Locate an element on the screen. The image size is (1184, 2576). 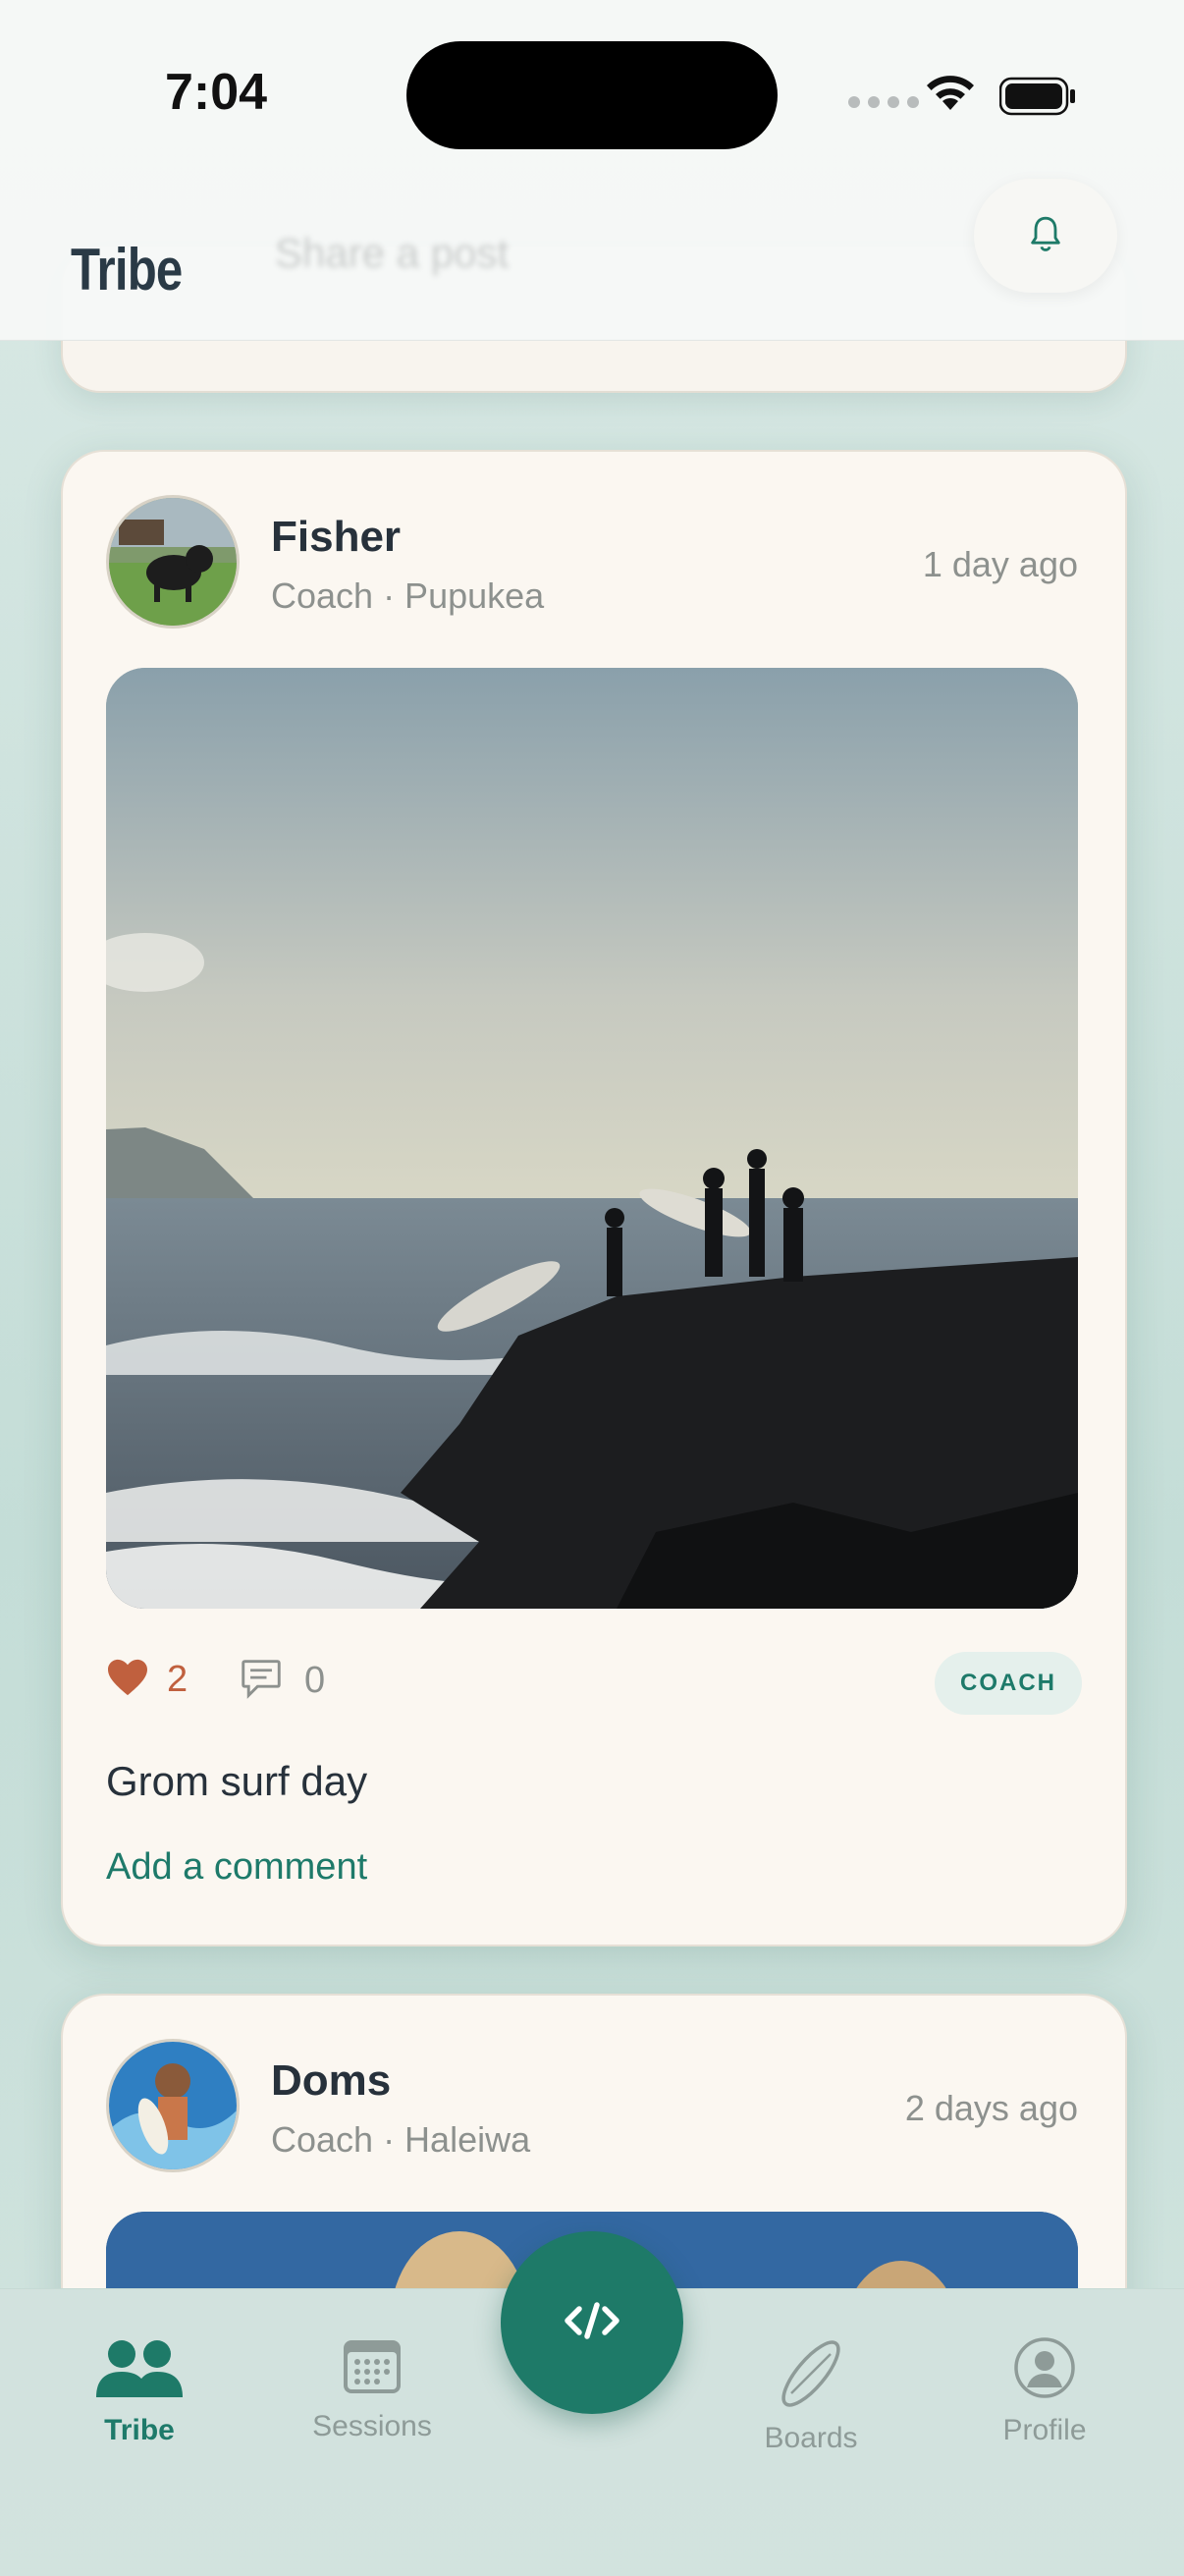
nav-label: Tribe is located at coordinates (139, 2430).